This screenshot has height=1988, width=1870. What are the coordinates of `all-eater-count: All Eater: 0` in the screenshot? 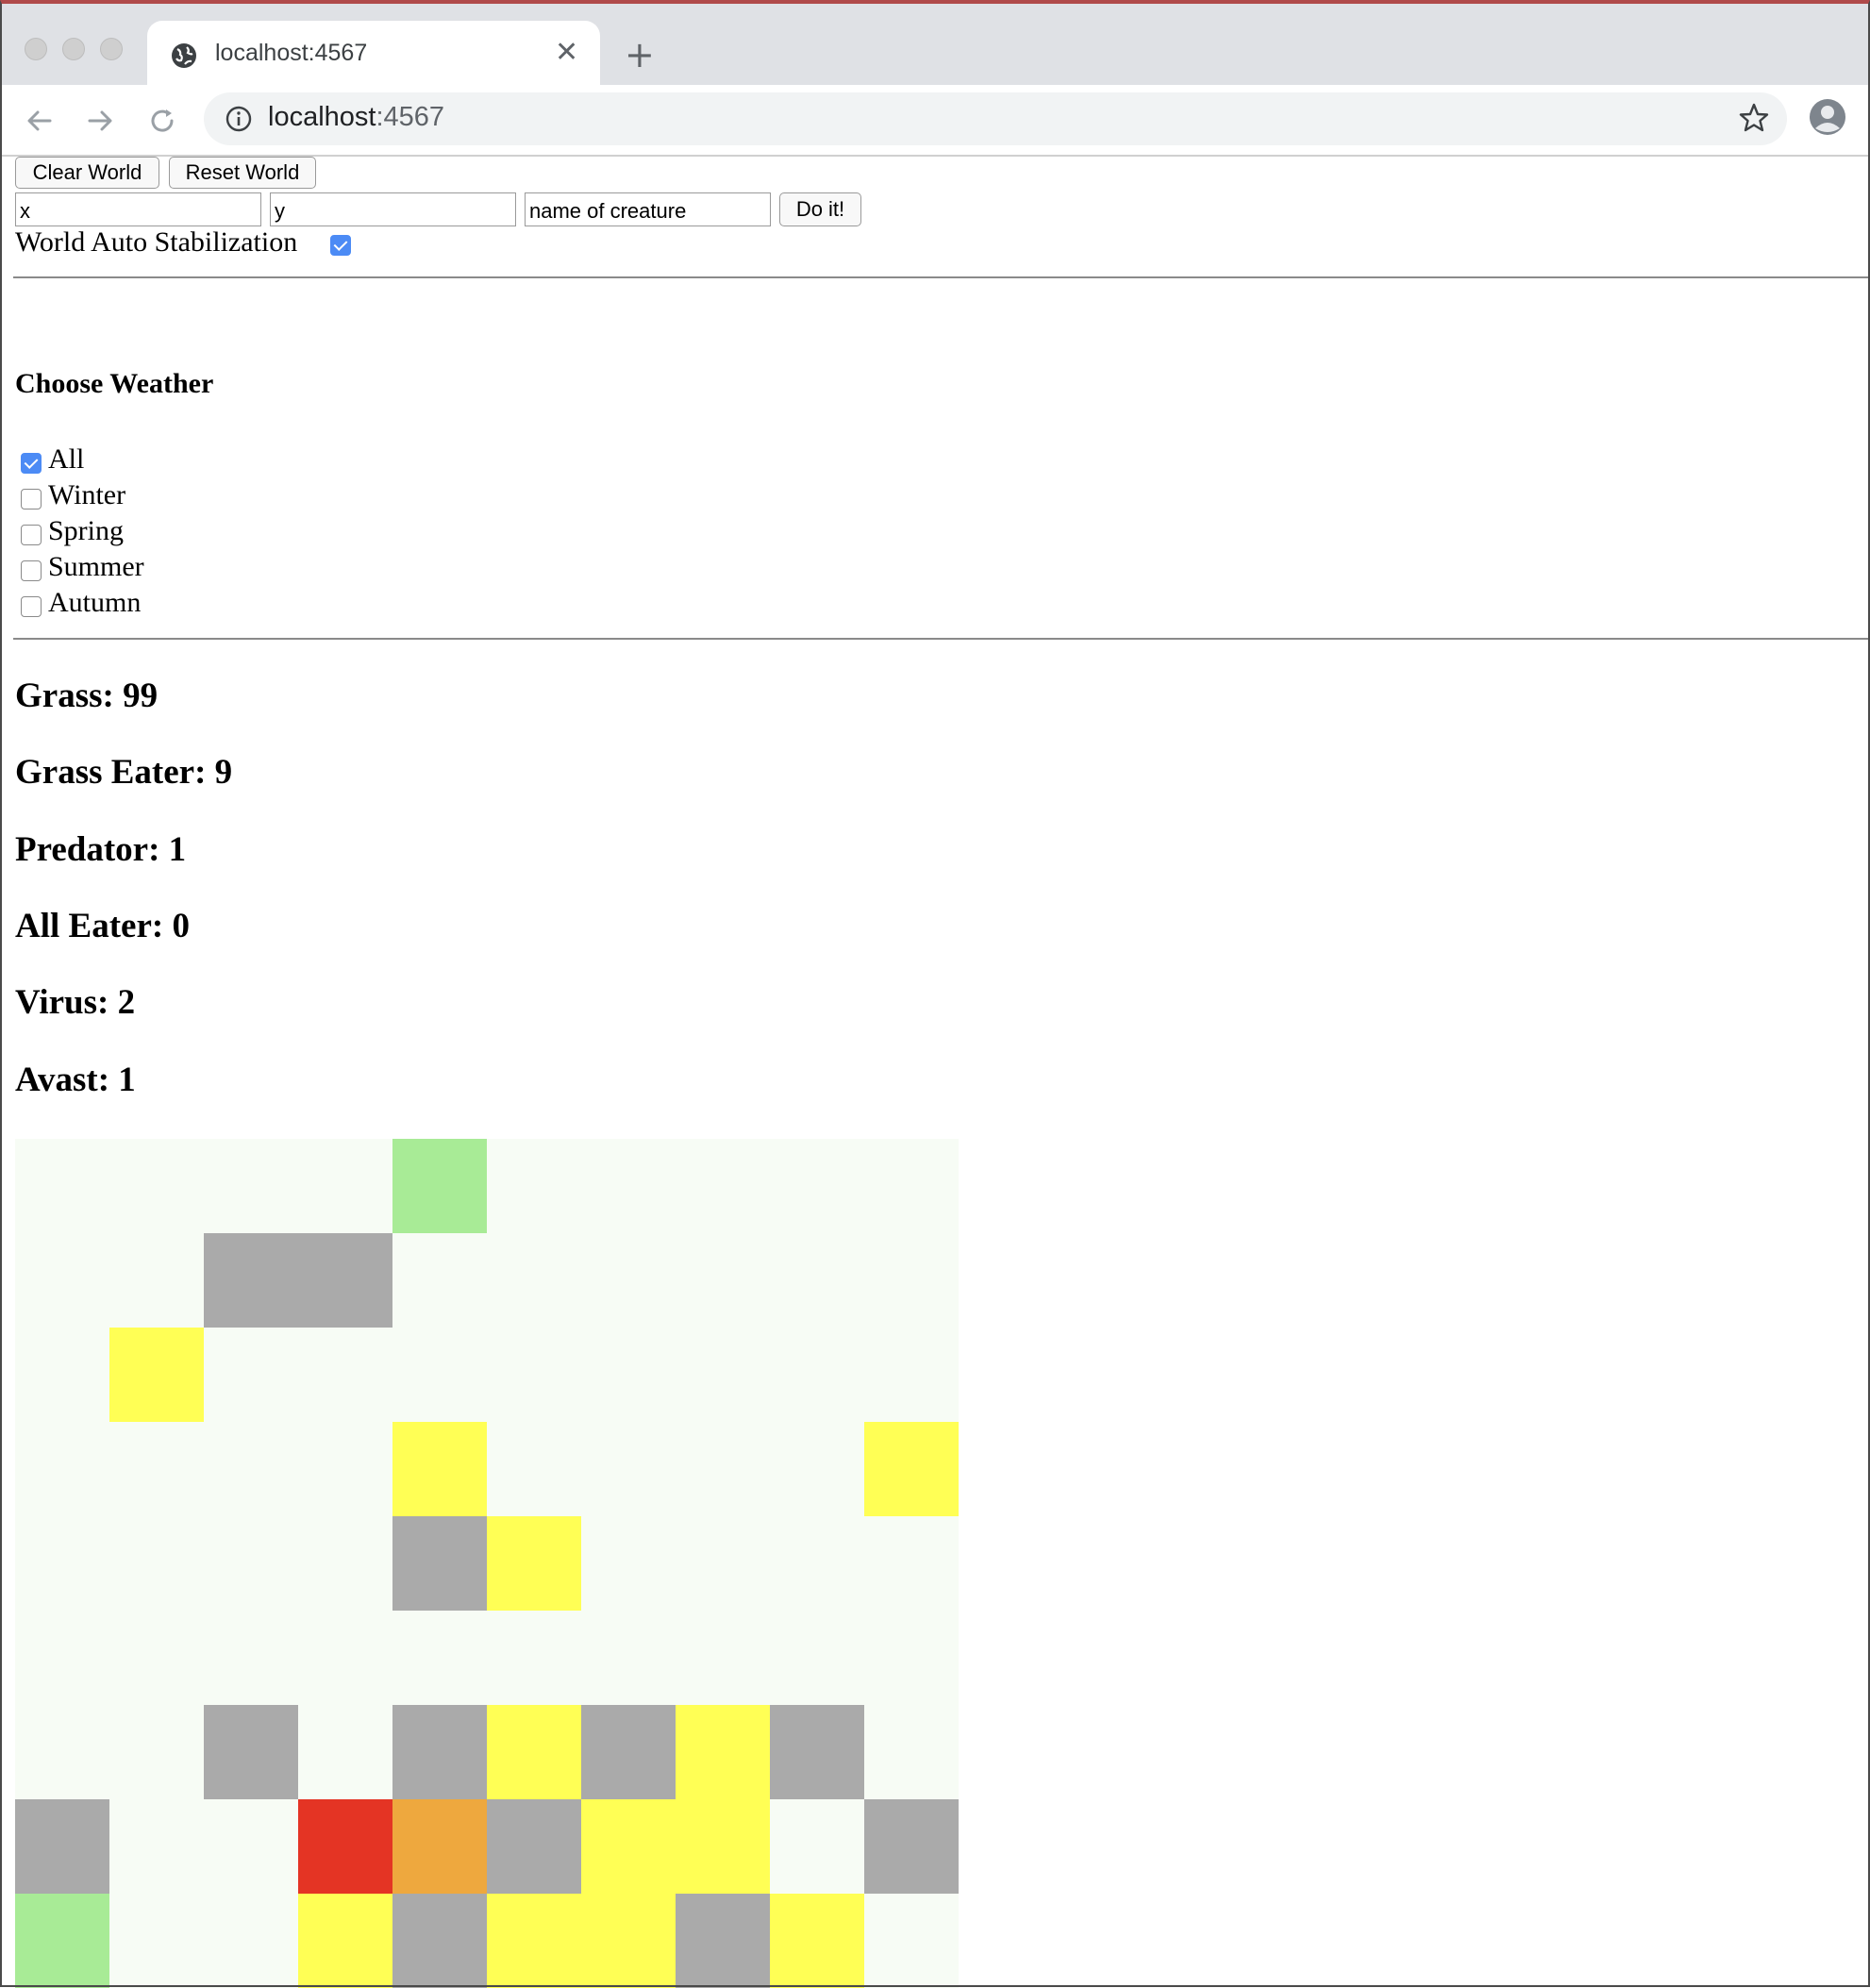 It's located at (102, 926).